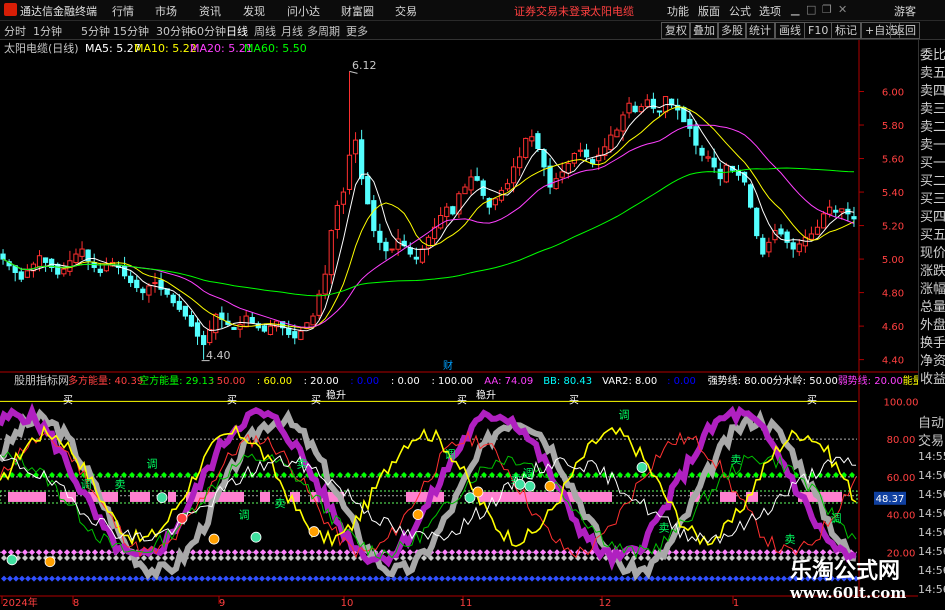 The image size is (945, 610). I want to click on auto-label: 自动, so click(931, 421).